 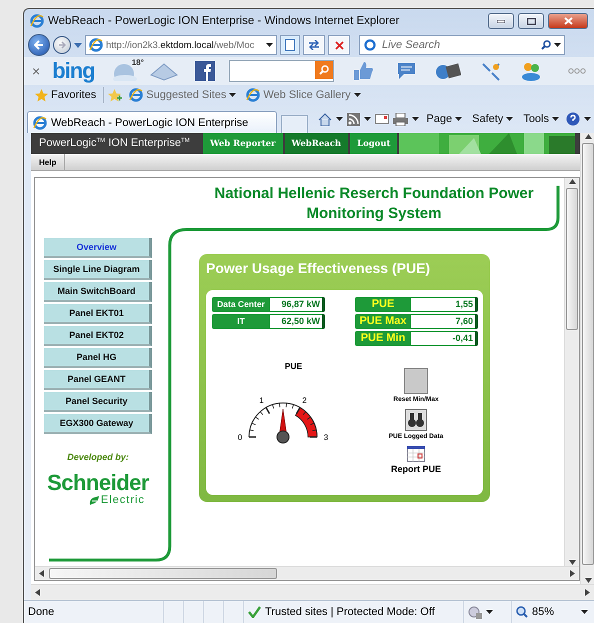 I want to click on menu-item: Help, so click(x=48, y=162).